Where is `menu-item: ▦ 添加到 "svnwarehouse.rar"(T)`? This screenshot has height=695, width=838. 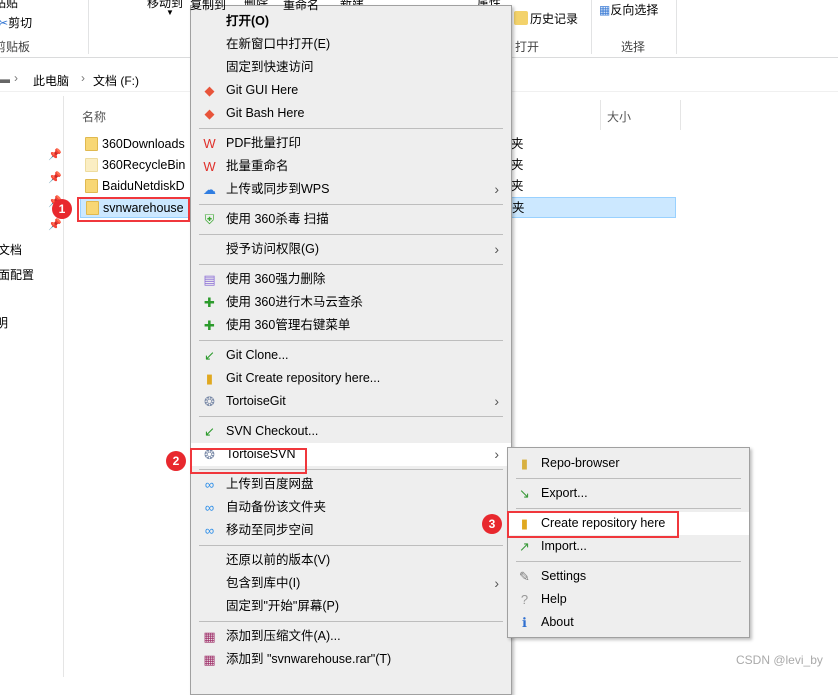 menu-item: ▦ 添加到 "svnwarehouse.rar"(T) is located at coordinates (351, 659).